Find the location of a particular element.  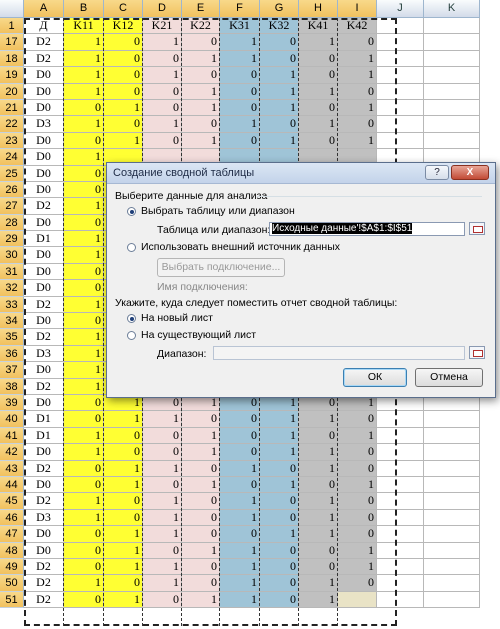

column-header-a: A is located at coordinates (44, 9).